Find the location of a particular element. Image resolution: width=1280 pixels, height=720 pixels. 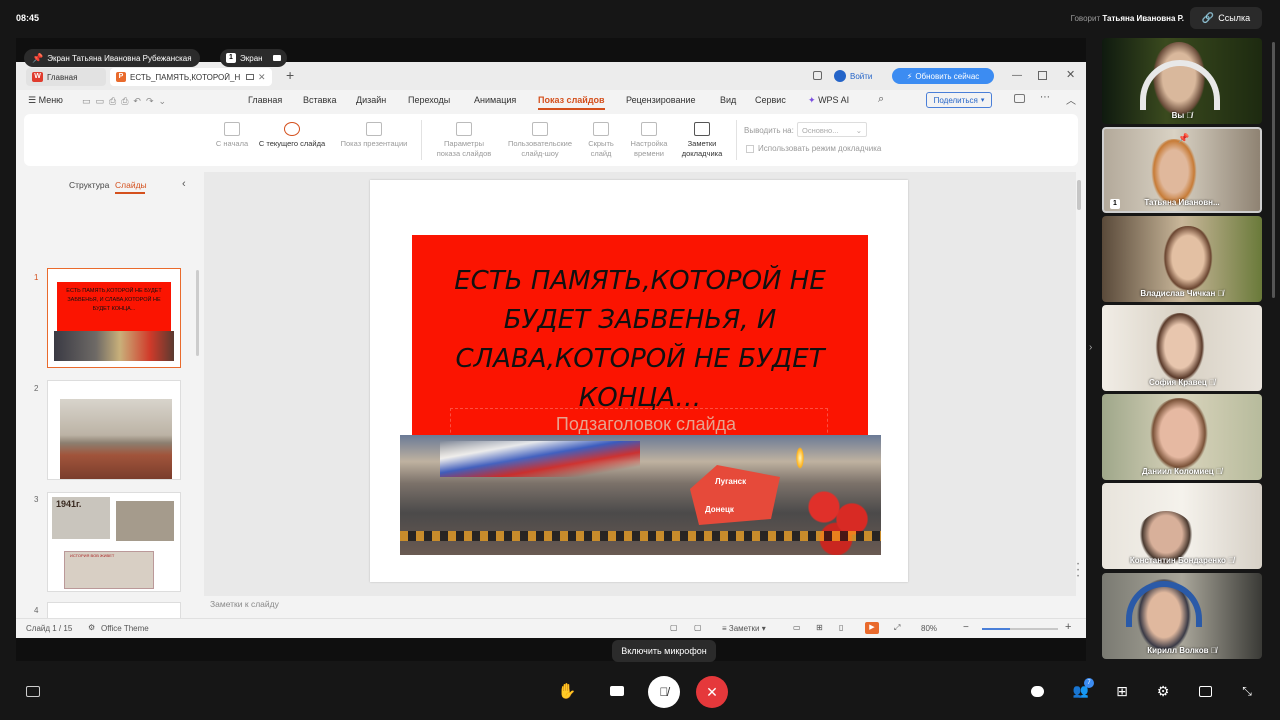

slide-notes: Заметки к слайду is located at coordinates (645, 605).